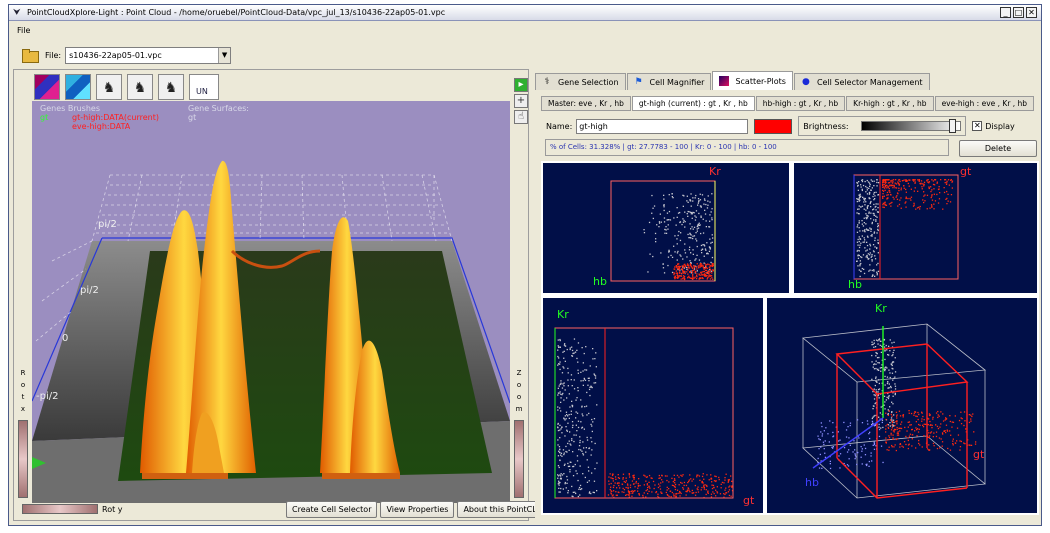  Describe the element at coordinates (47, 87) in the screenshot. I see `brush-red-icon` at that location.